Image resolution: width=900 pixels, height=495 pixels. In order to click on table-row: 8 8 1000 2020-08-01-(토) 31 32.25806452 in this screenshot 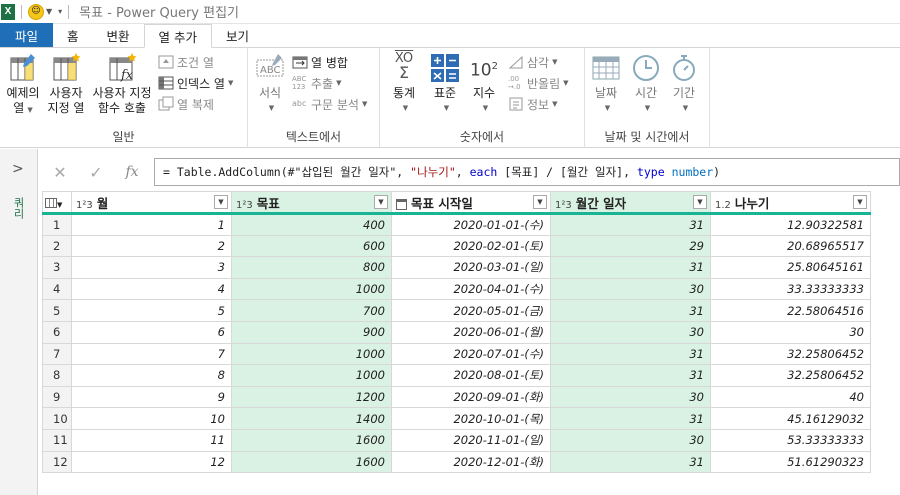, I will do `click(456, 375)`.